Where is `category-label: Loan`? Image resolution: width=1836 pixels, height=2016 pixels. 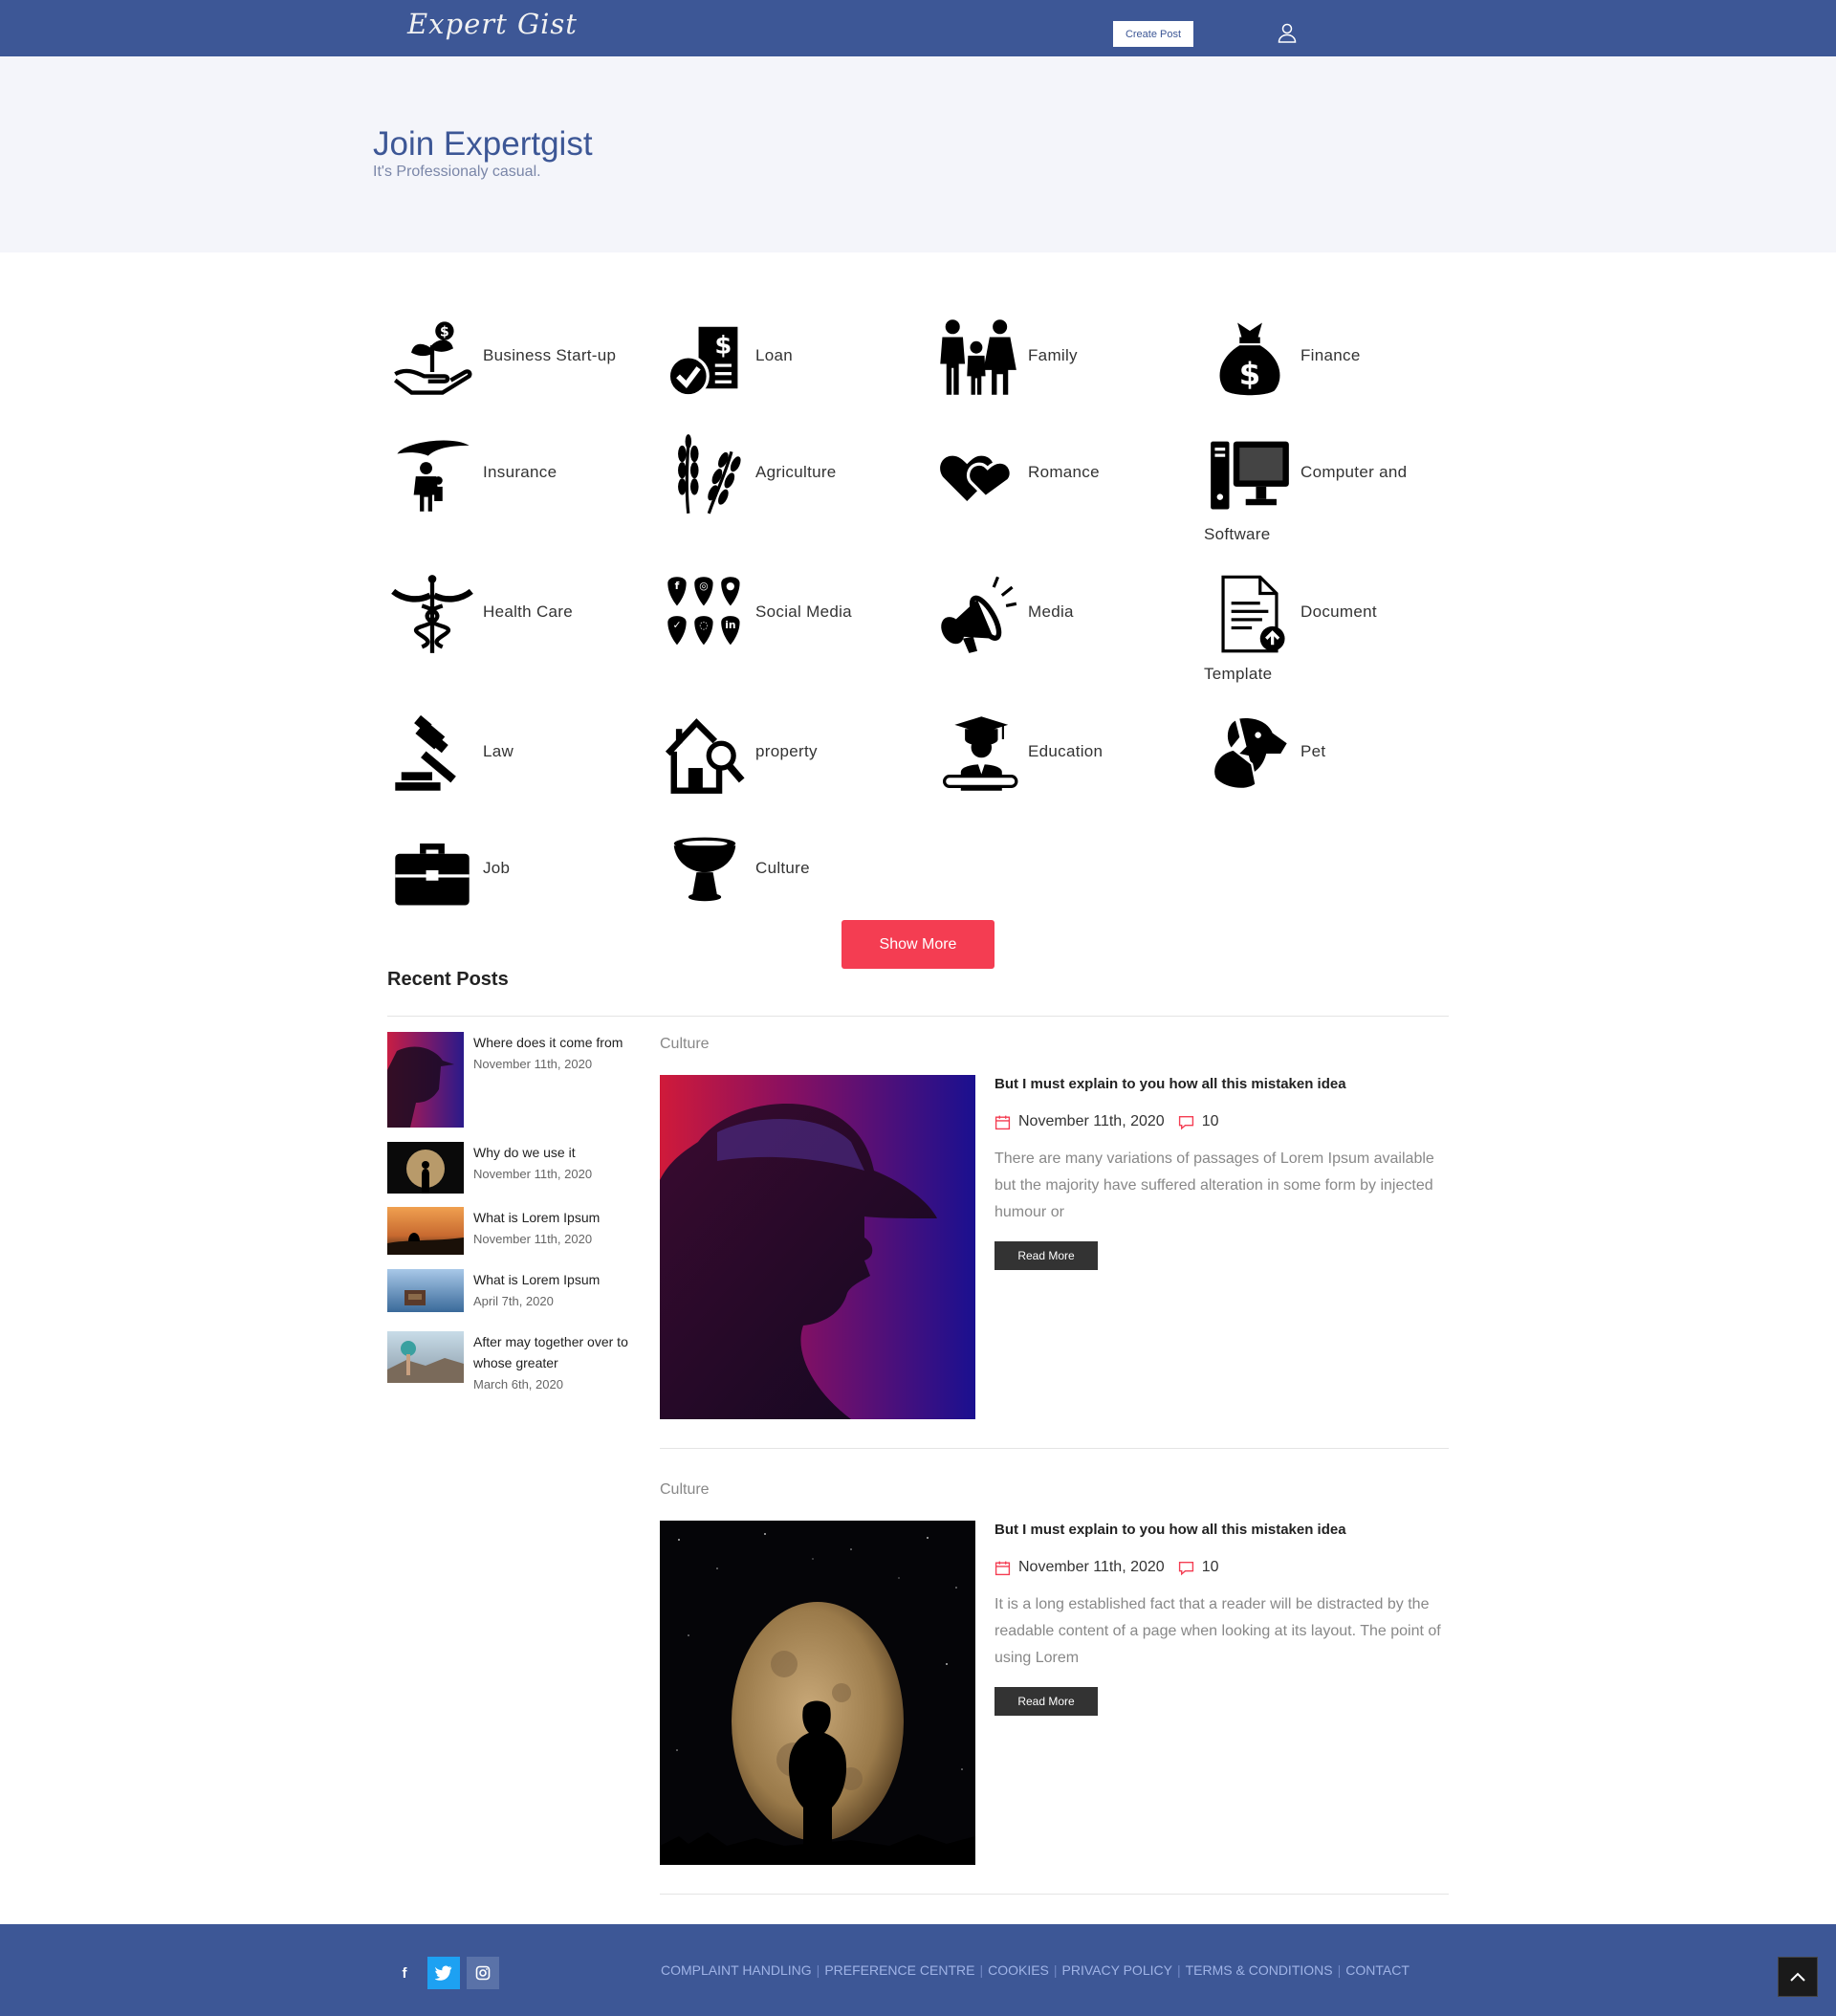
category-label: Loan is located at coordinates (774, 355).